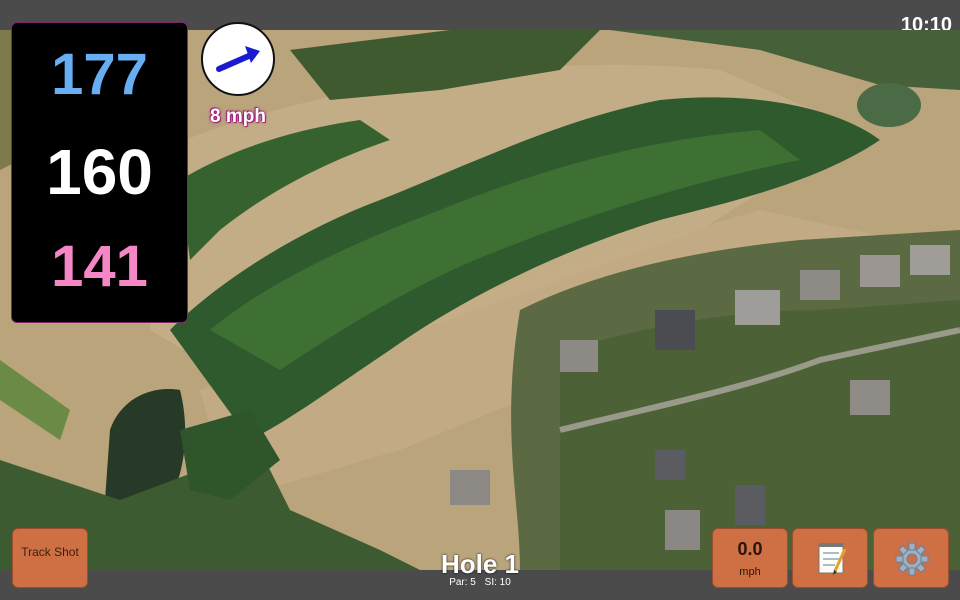 This screenshot has width=960, height=600. I want to click on wind-direction-arrow-icon, so click(238, 59).